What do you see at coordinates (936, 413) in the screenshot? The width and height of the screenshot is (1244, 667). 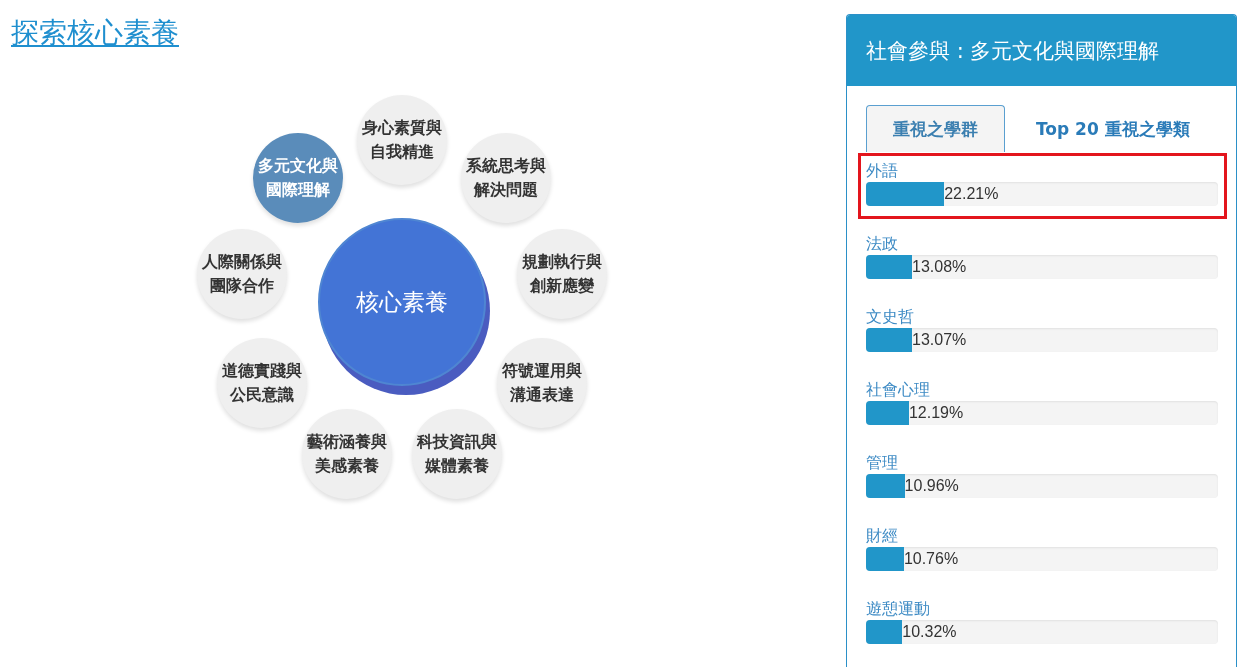 I see `percent-label: 12.19%` at bounding box center [936, 413].